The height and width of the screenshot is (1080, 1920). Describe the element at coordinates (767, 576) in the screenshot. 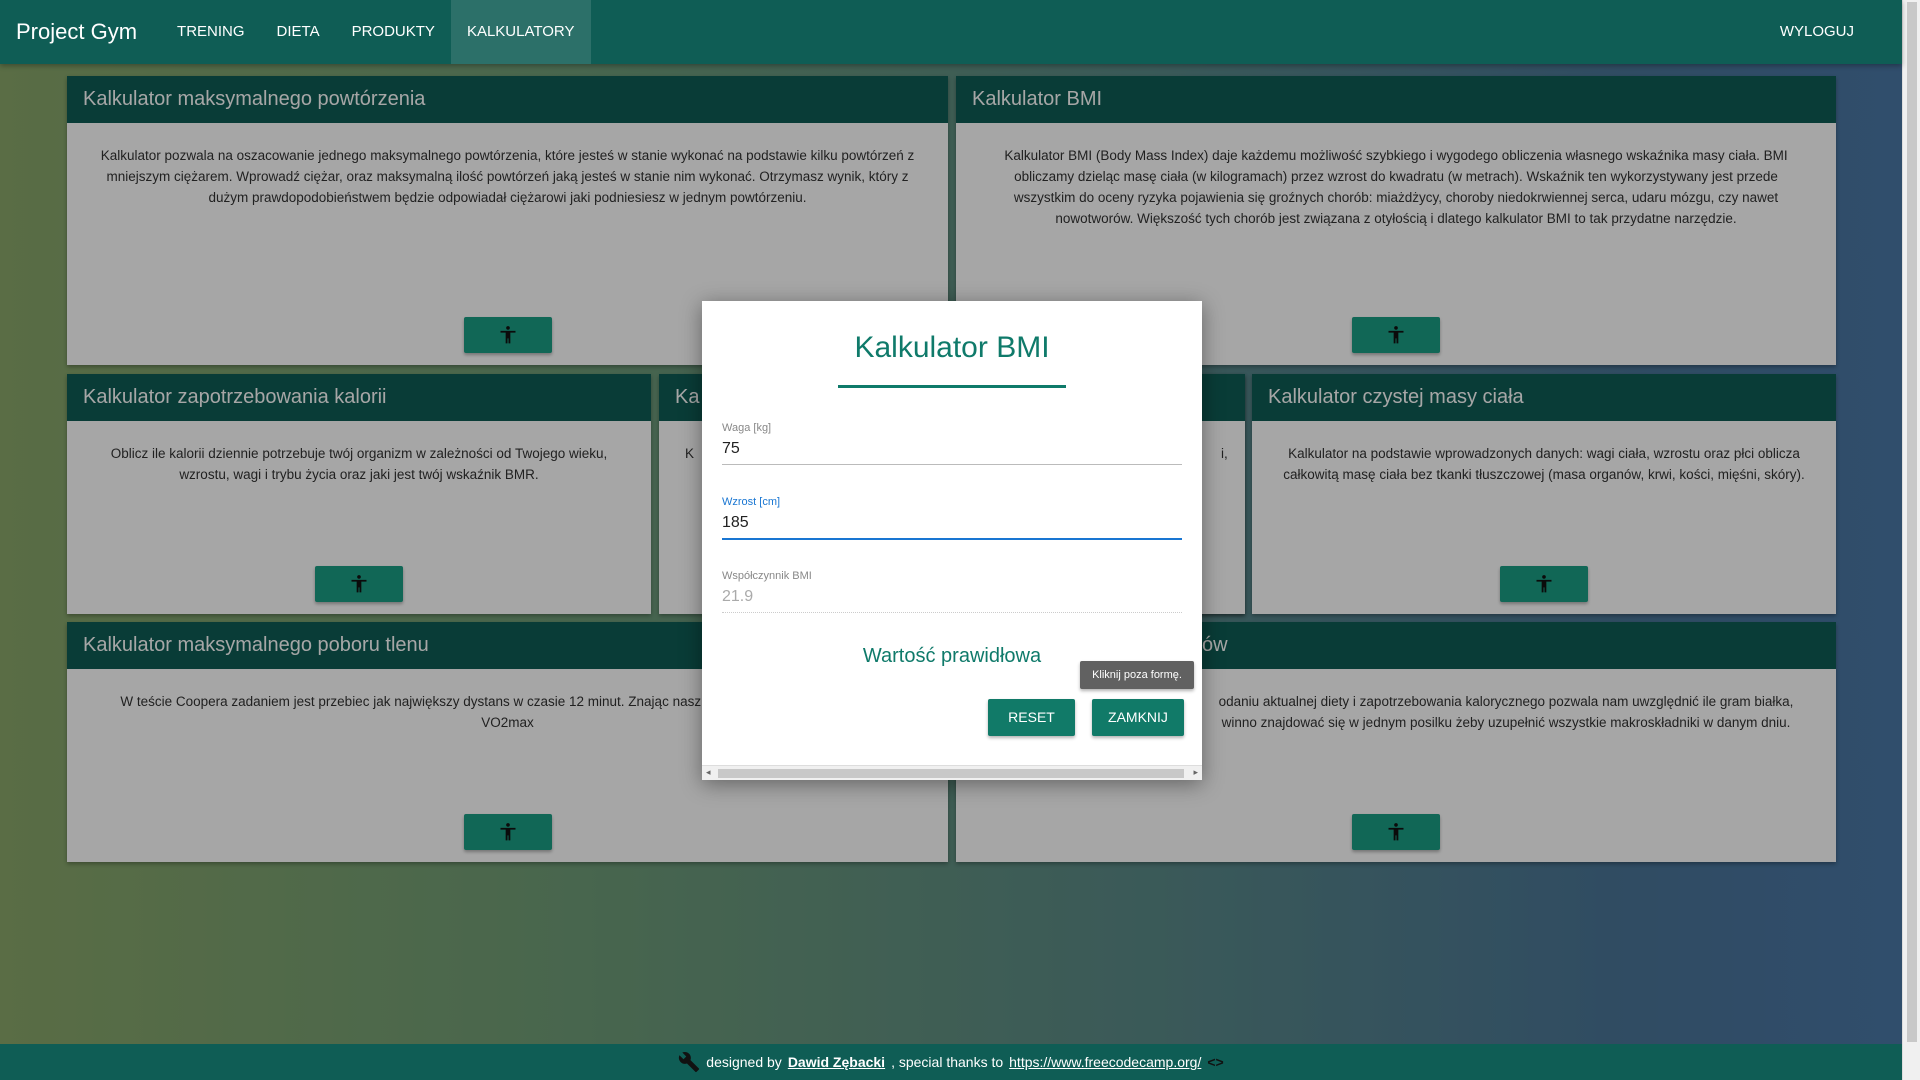

I see `bmi-label: Współczynnik BMI` at that location.